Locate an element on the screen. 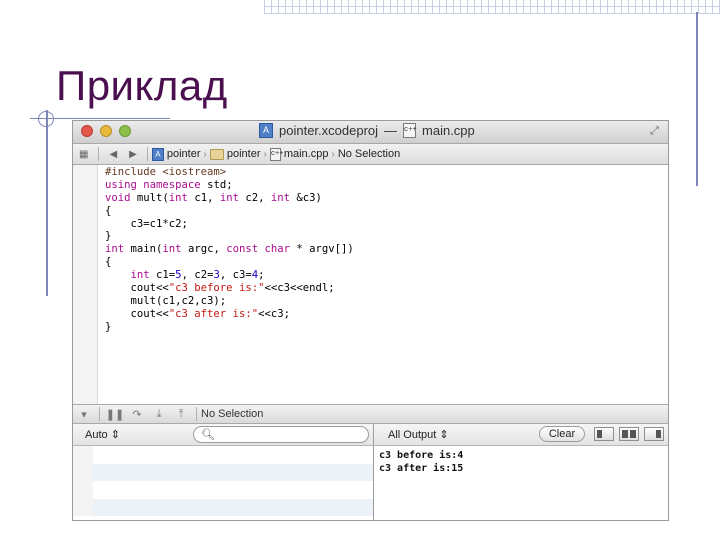 The height and width of the screenshot is (540, 720). scope-selector: Auto ⇕ is located at coordinates (102, 434).